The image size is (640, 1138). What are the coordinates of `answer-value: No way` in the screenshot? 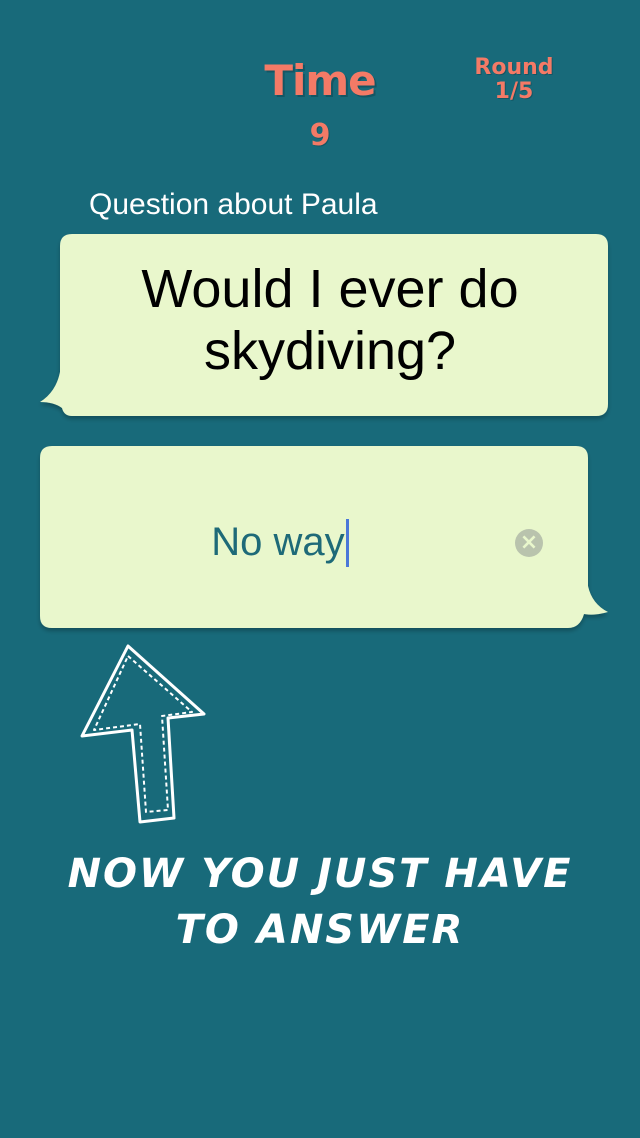 It's located at (277, 542).